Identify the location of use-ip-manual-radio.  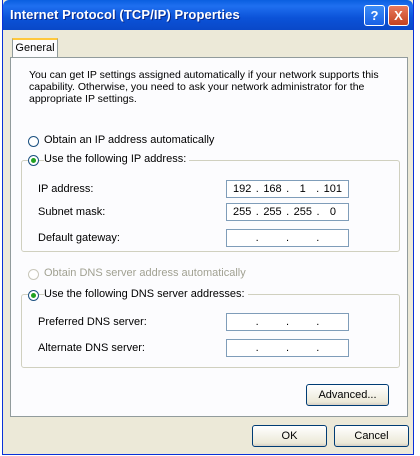
(33, 160).